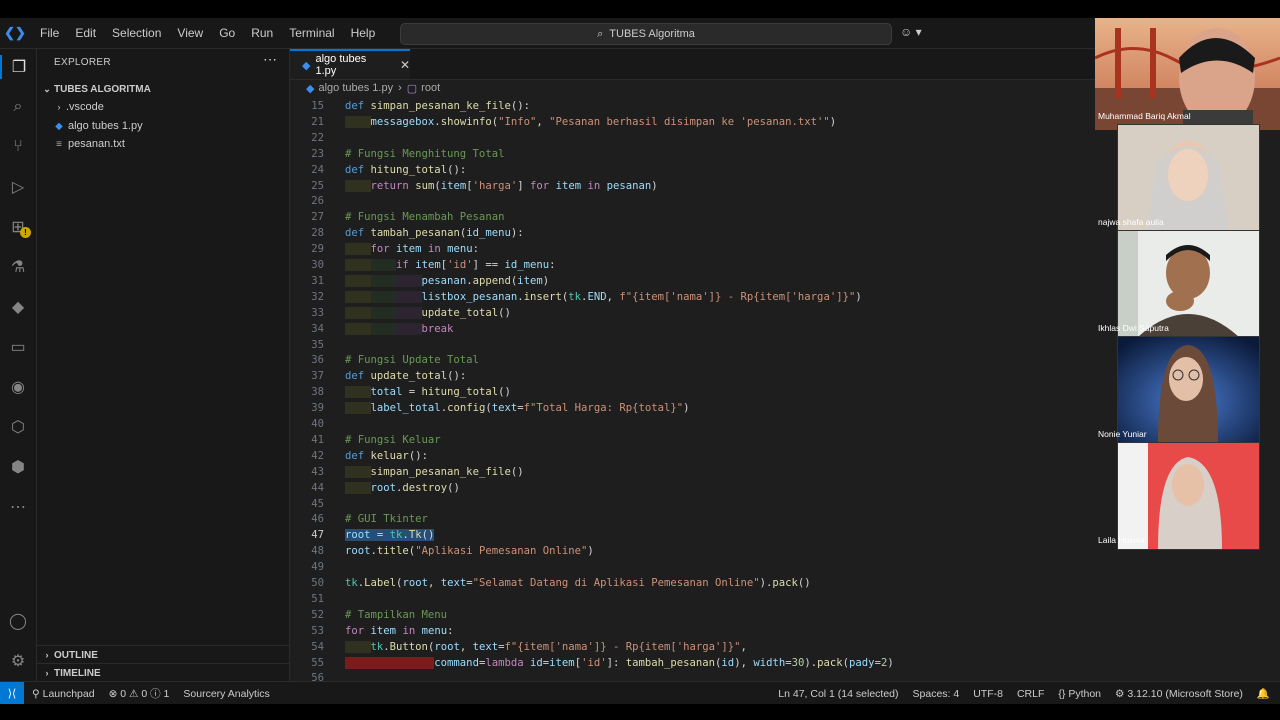 Image resolution: width=1280 pixels, height=720 pixels. What do you see at coordinates (693, 456) in the screenshot?
I see `code-line: 42 def keluar():` at bounding box center [693, 456].